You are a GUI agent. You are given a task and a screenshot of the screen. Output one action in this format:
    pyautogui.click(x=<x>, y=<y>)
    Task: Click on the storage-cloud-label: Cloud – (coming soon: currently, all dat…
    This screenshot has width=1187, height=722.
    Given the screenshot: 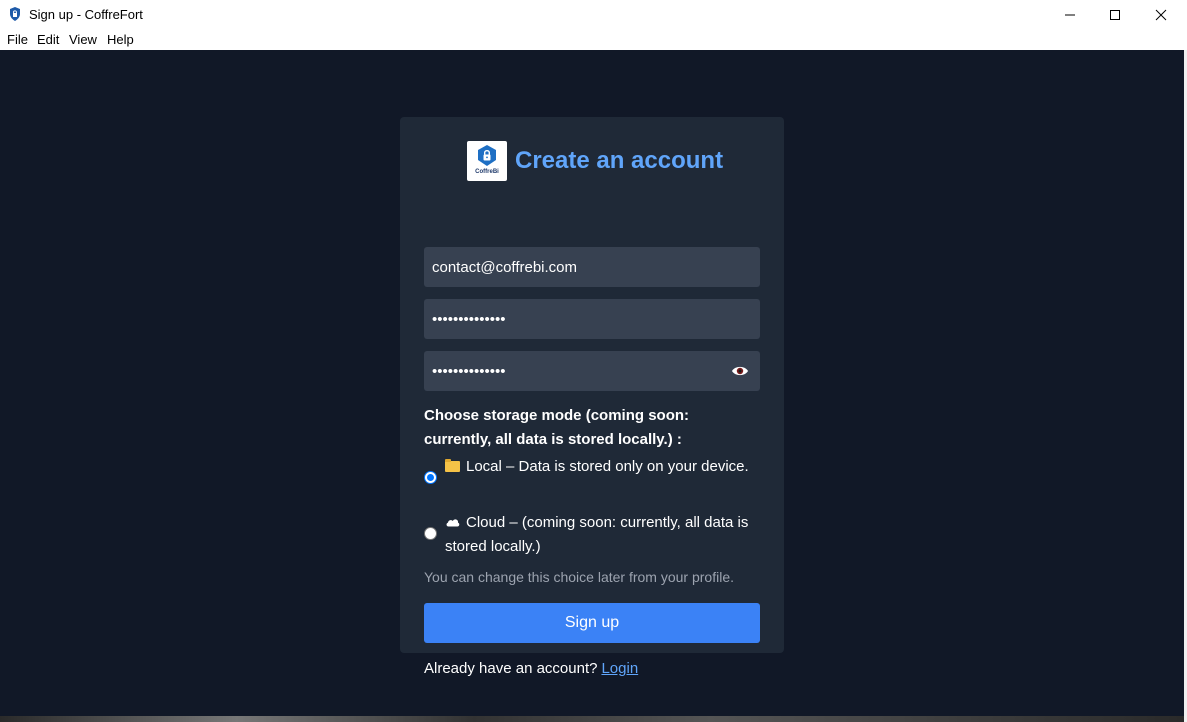 What is the action you would take?
    pyautogui.click(x=597, y=534)
    